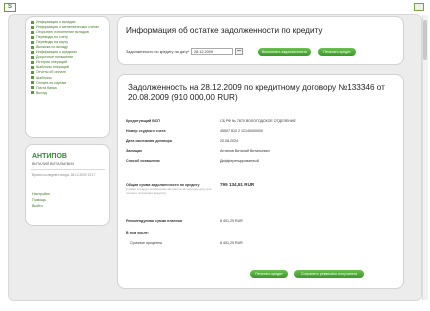 This screenshot has height=311, width=430. Describe the element at coordinates (284, 52) in the screenshot. I see `display-debt-button: Выполнить задолженность` at that location.